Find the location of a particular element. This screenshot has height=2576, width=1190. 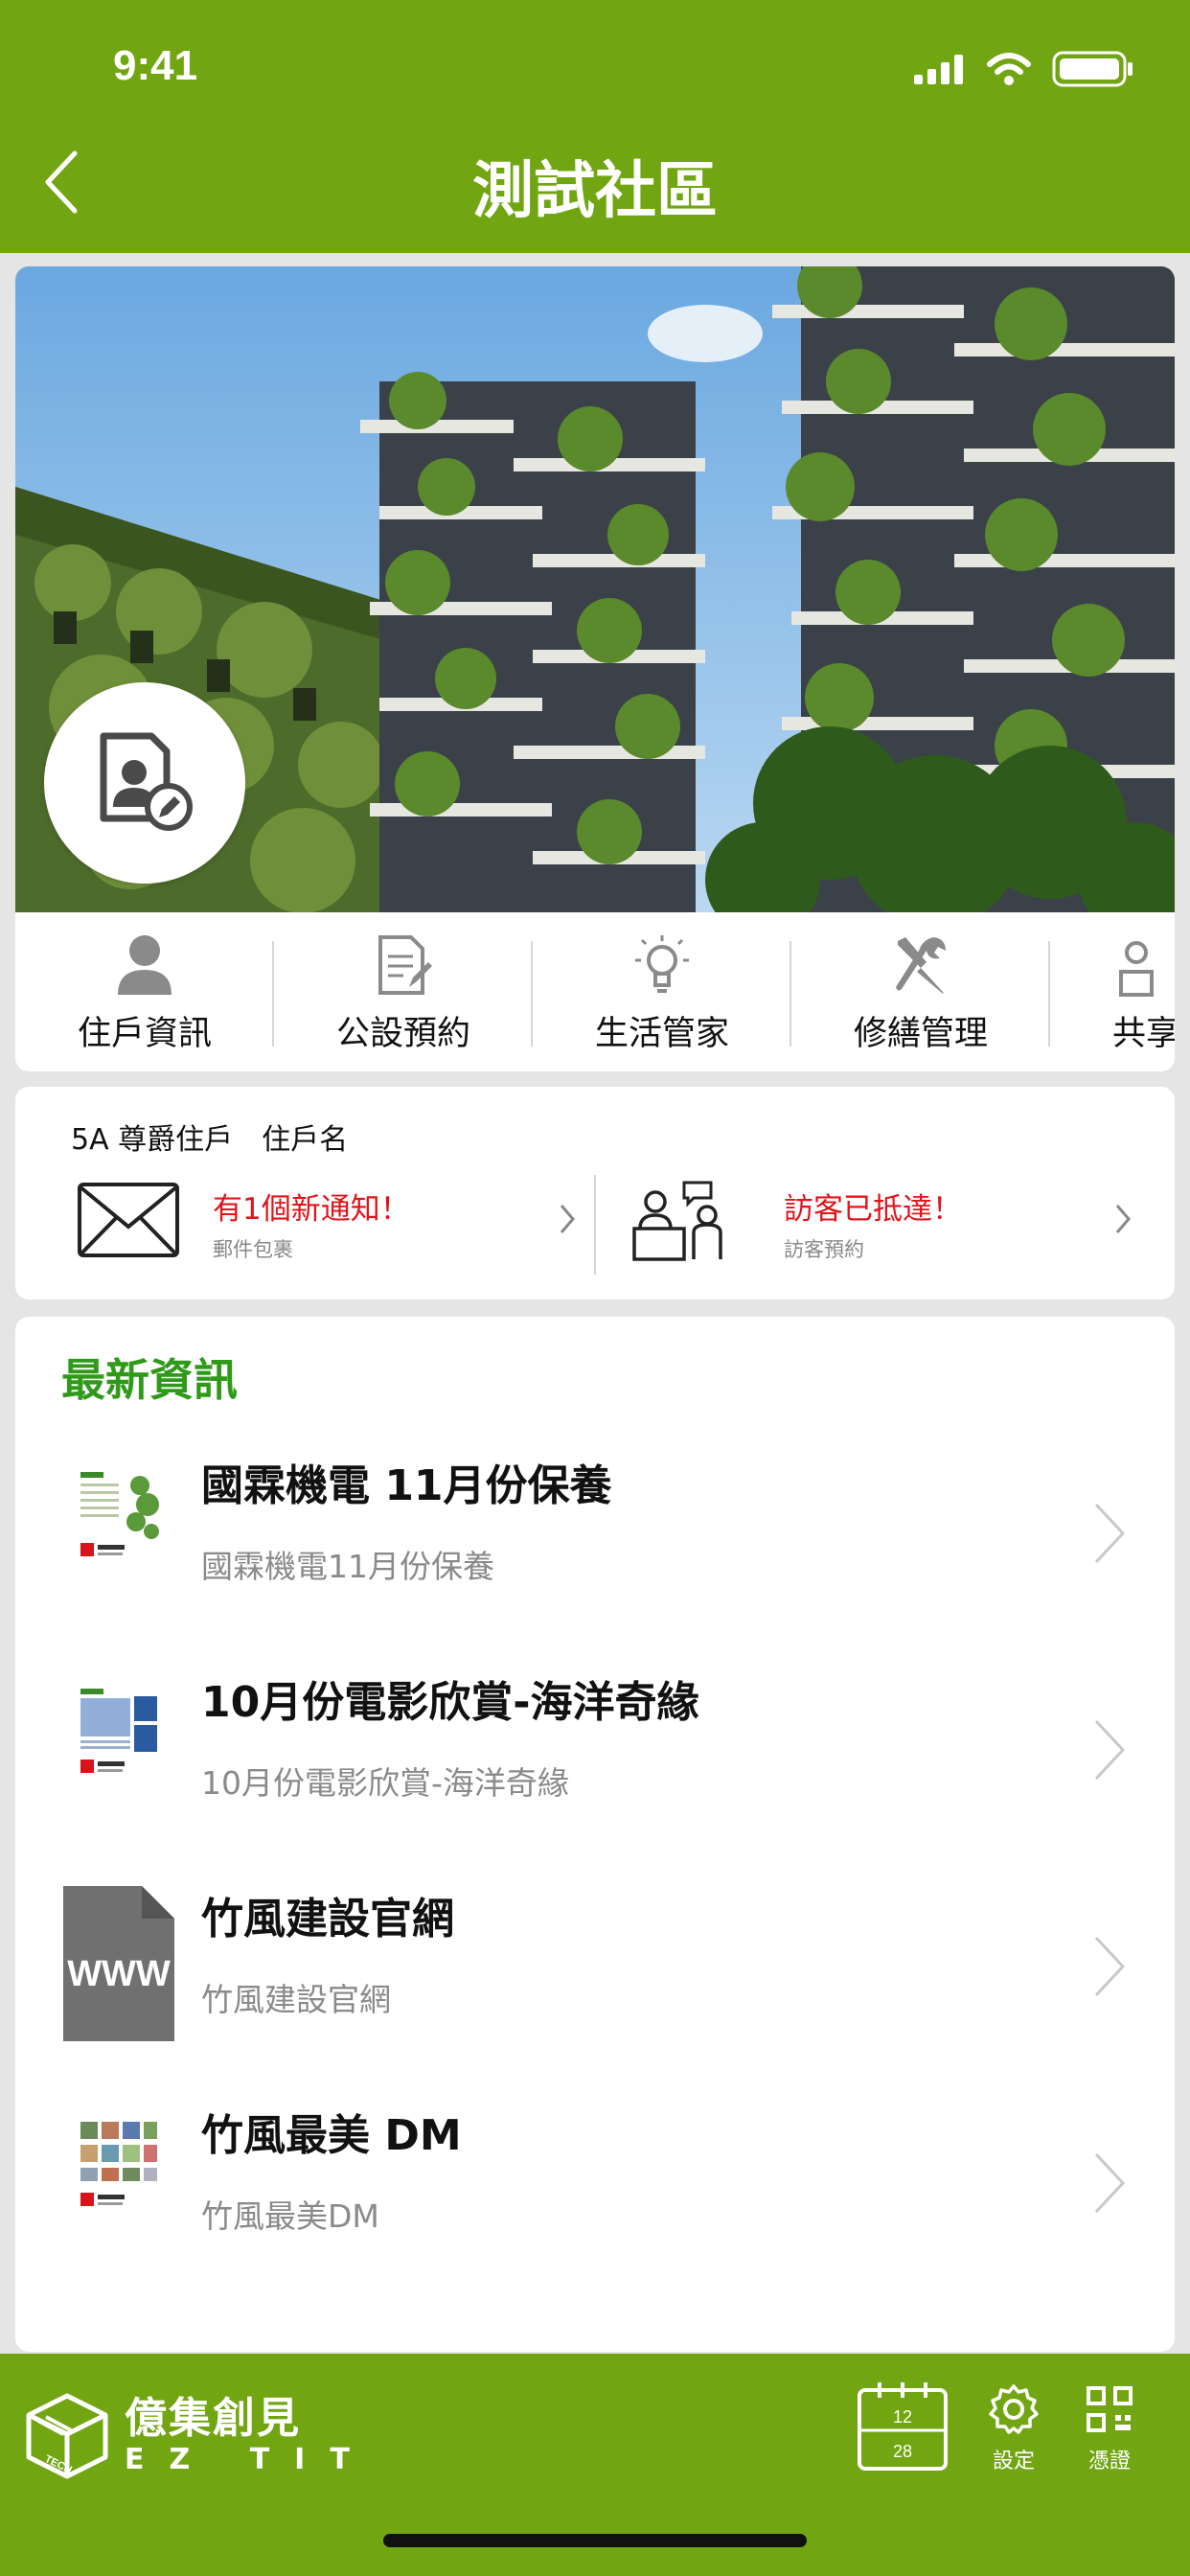

edit-profile-icon is located at coordinates (147, 782).